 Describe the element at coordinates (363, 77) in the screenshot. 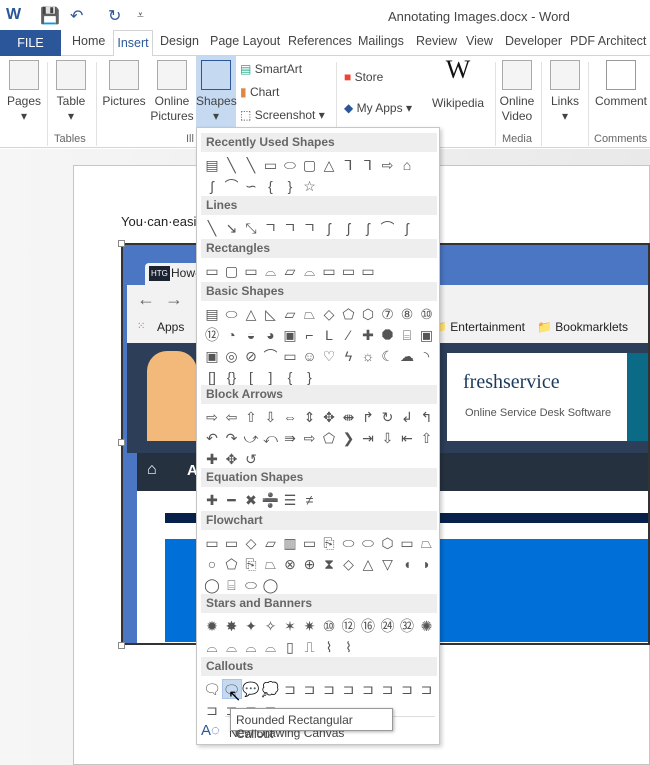

I see `store-button: ■ Store` at that location.